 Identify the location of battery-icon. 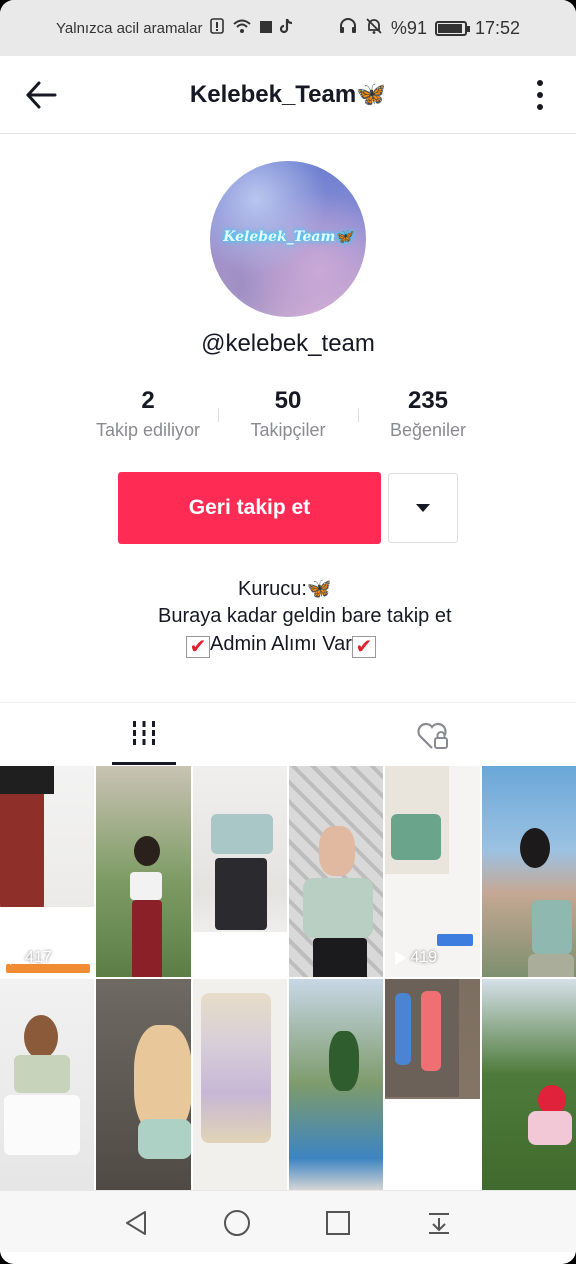
(452, 28).